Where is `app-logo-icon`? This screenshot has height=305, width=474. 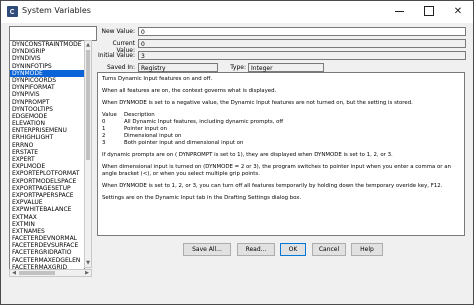 app-logo-icon is located at coordinates (12, 11).